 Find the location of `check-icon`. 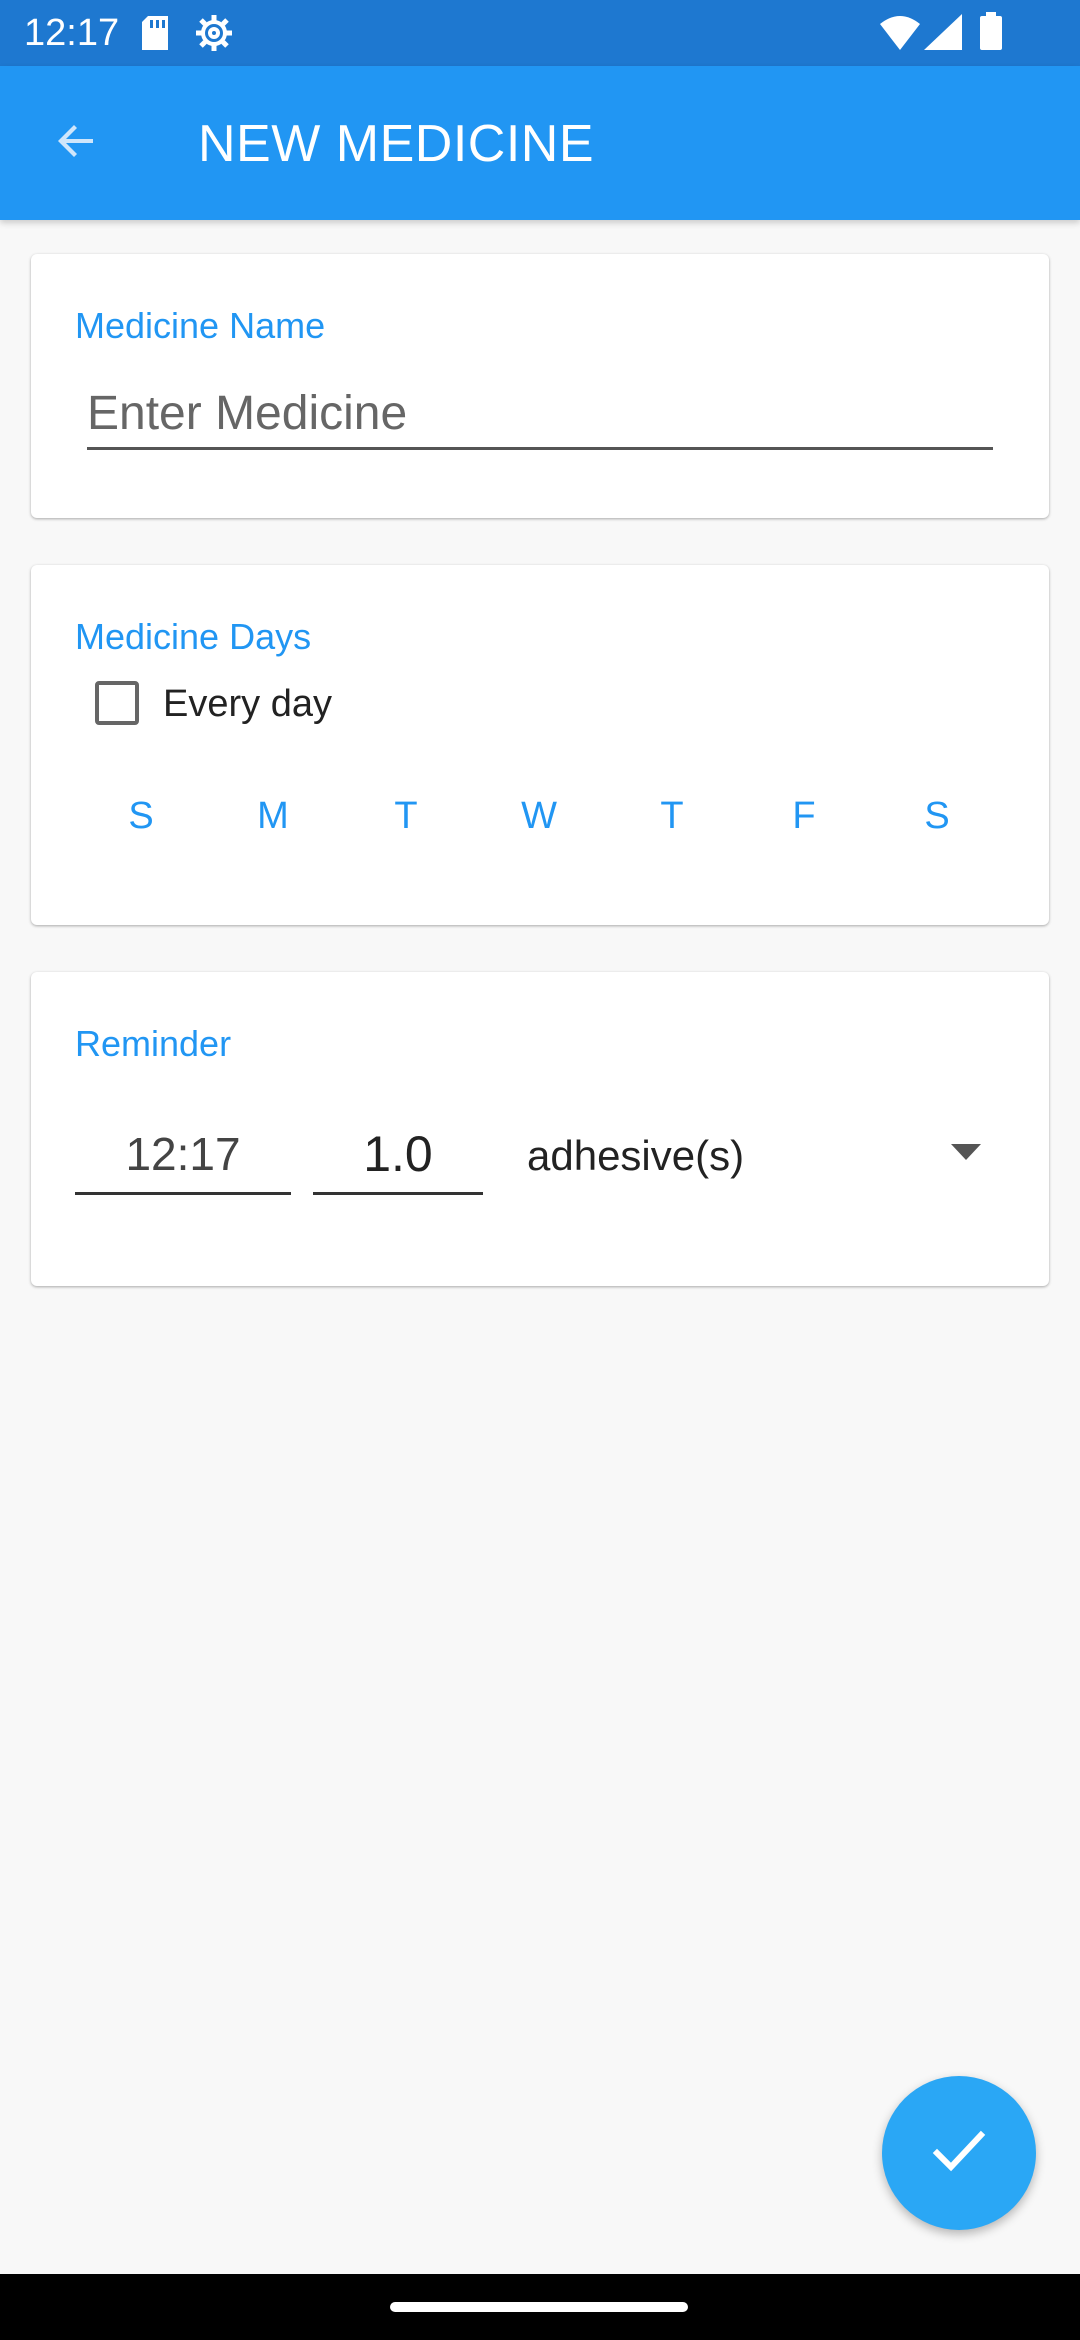

check-icon is located at coordinates (959, 2153).